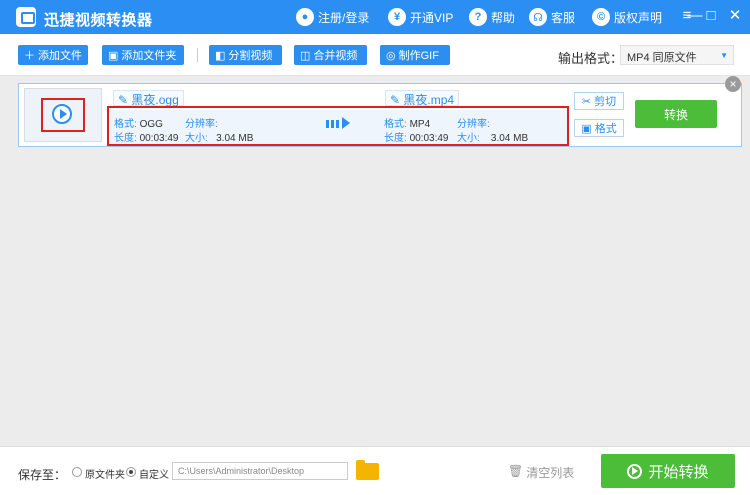 This screenshot has width=750, height=495. What do you see at coordinates (98, 20) in the screenshot?
I see `app-title: 迅捷视频转换器` at bounding box center [98, 20].